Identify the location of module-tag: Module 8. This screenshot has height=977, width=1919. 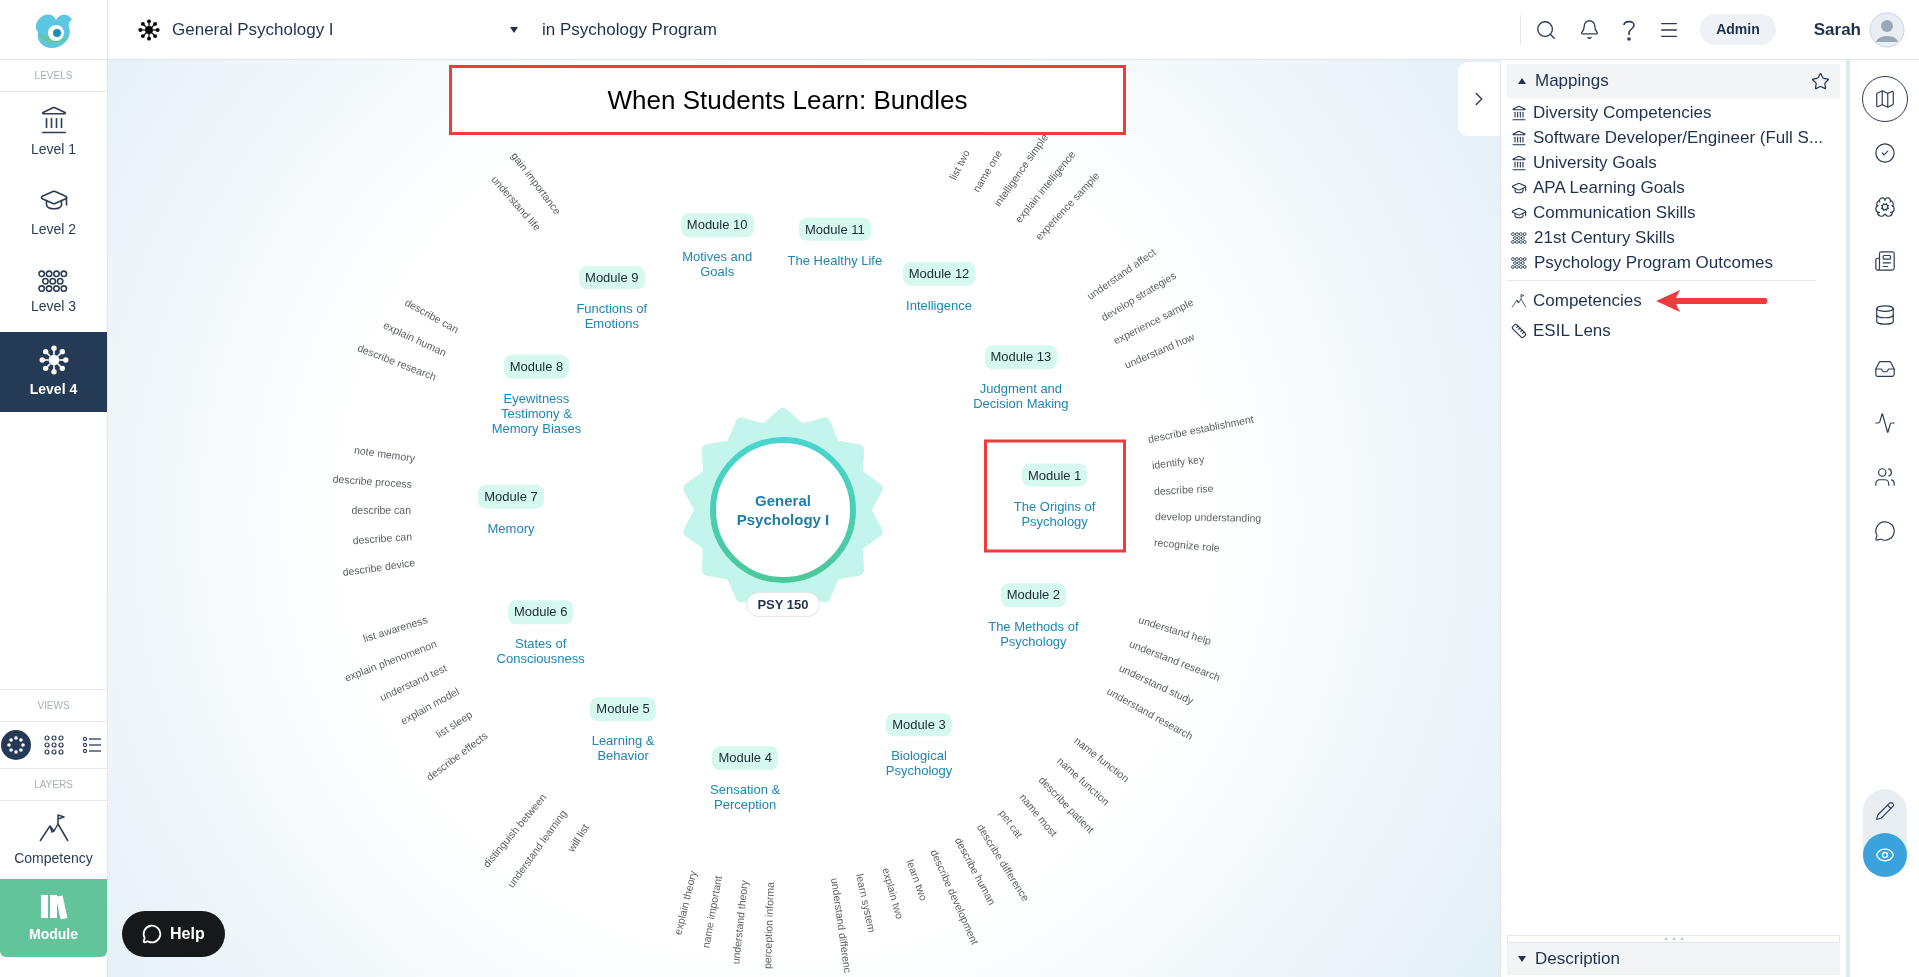
(536, 366).